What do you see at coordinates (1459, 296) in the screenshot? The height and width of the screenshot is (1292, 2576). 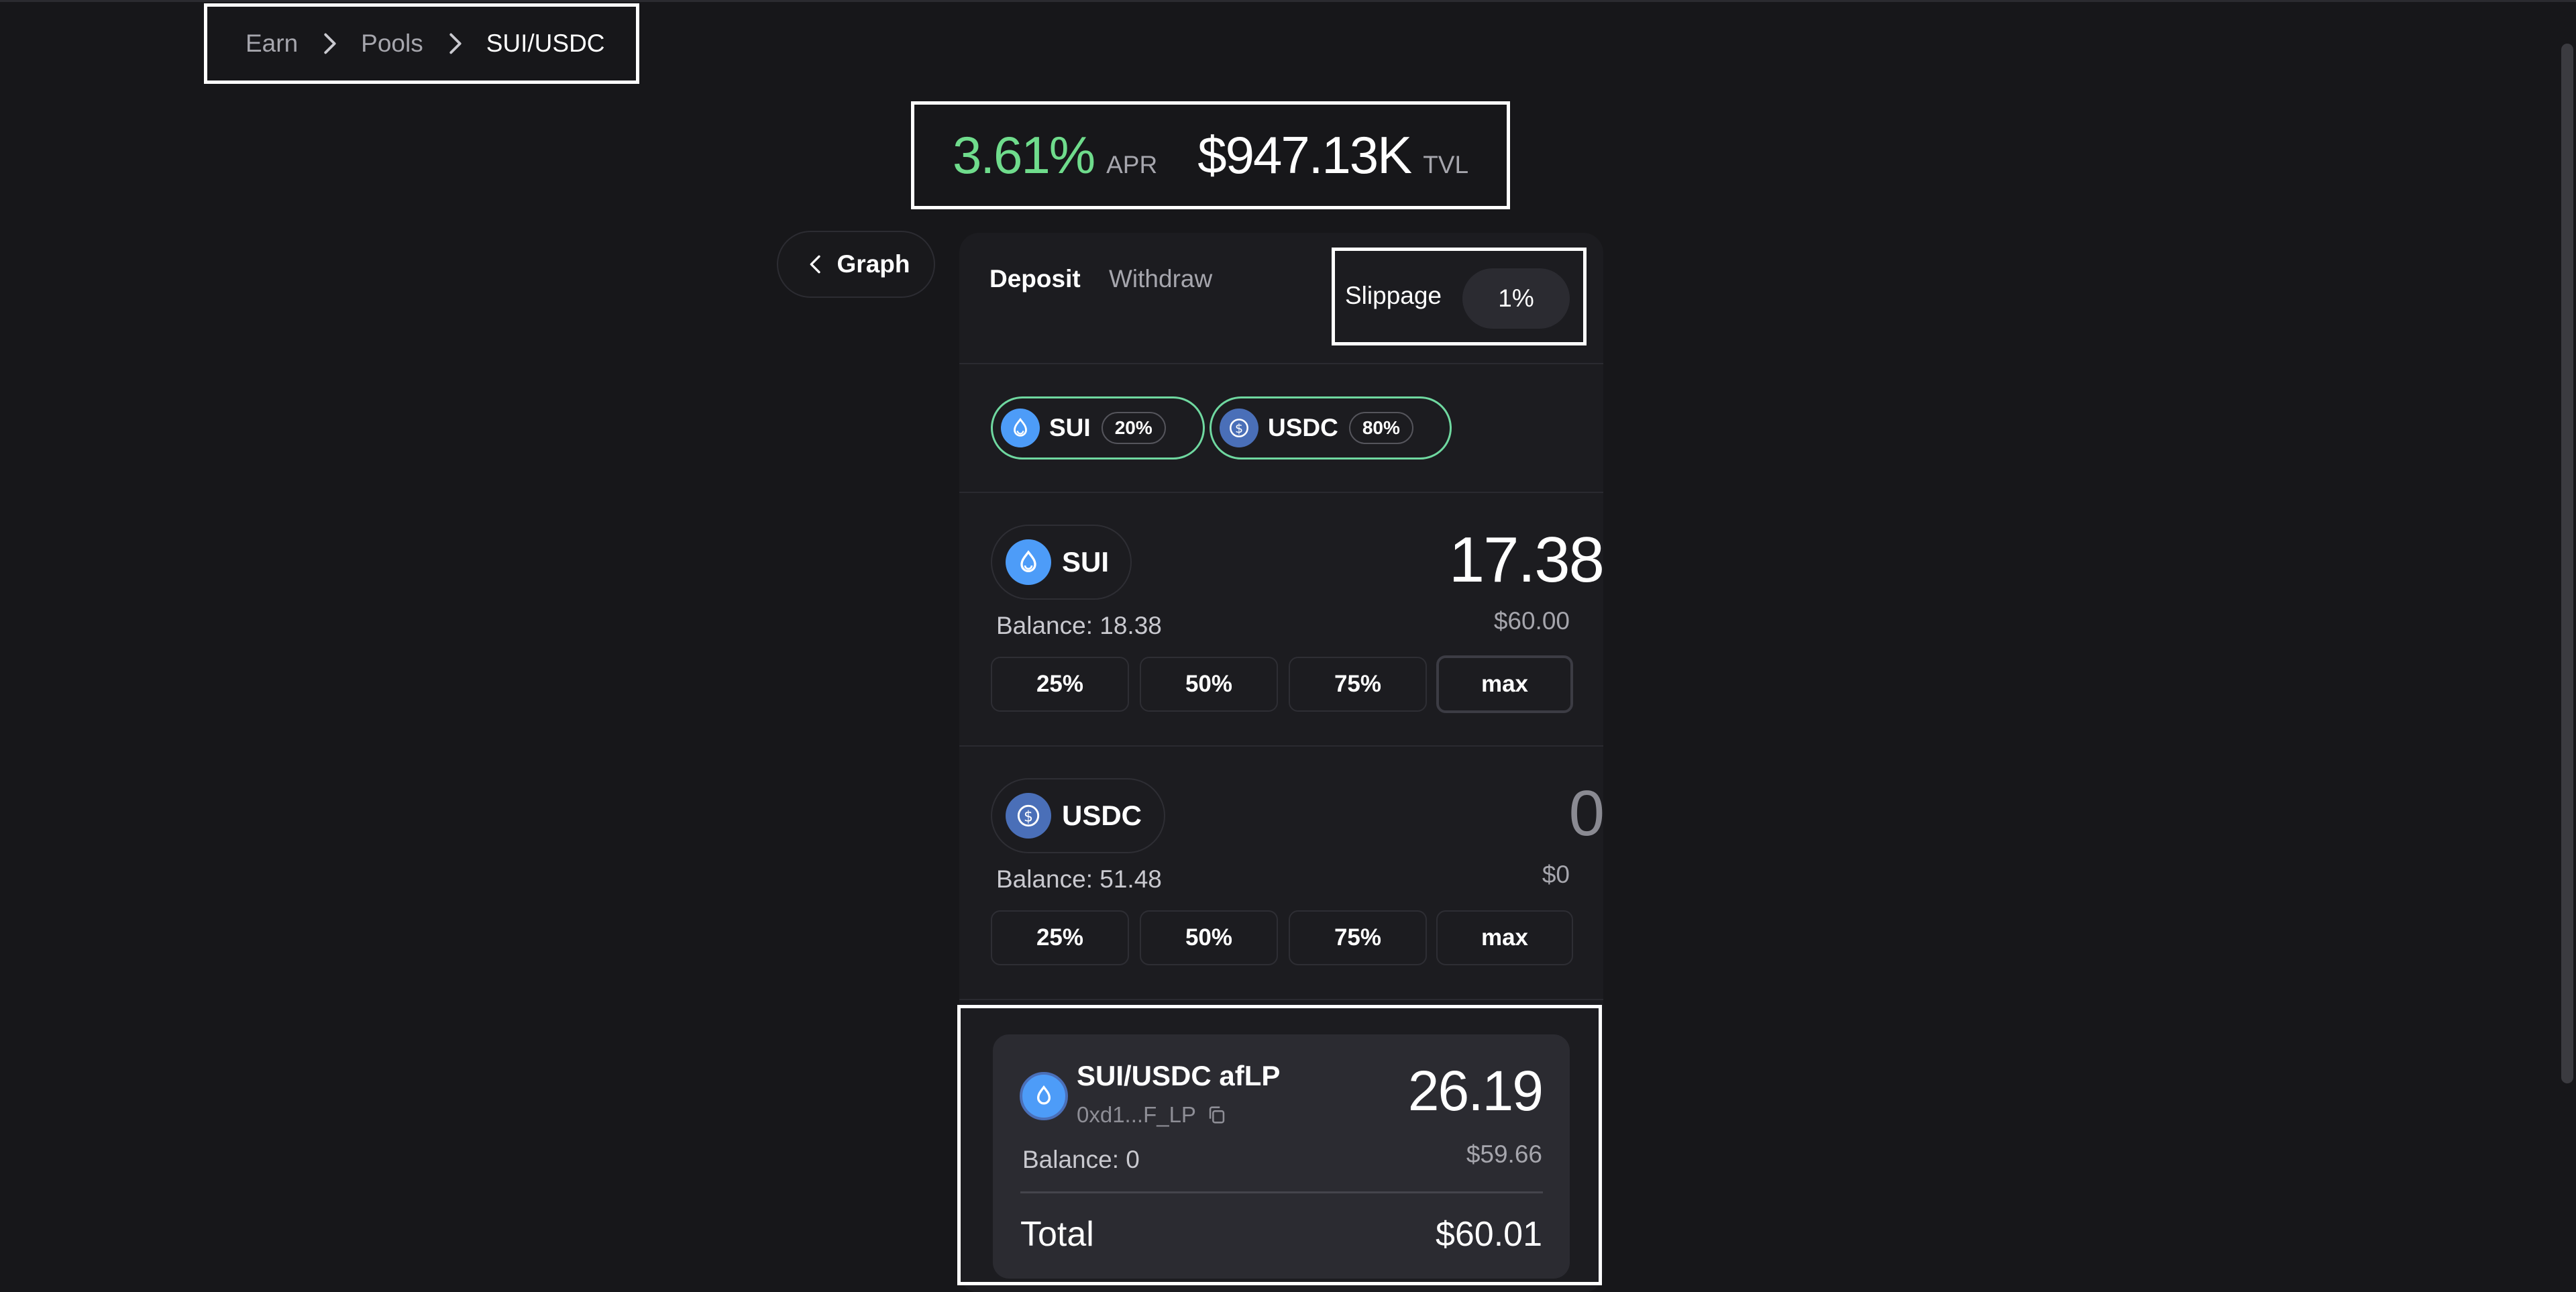 I see `slippage-highlight` at bounding box center [1459, 296].